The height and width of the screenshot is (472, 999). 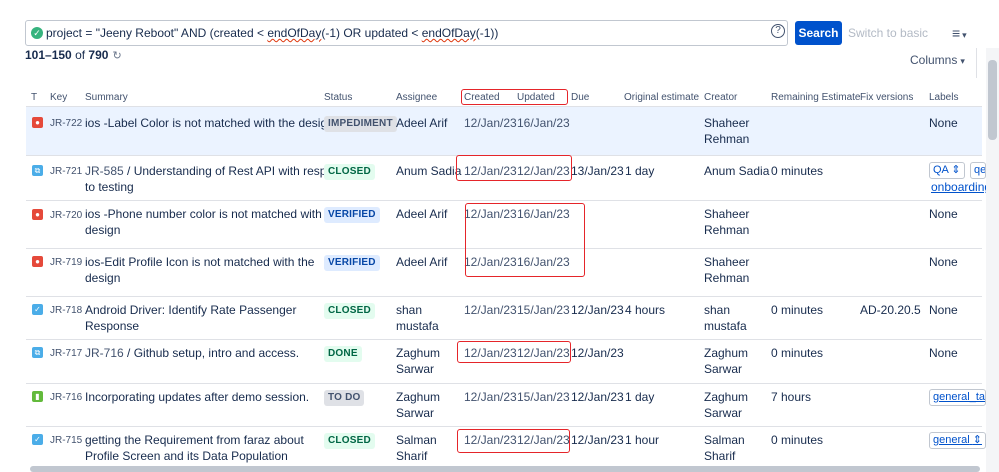 What do you see at coordinates (580, 97) in the screenshot?
I see `col-header-due: Due` at bounding box center [580, 97].